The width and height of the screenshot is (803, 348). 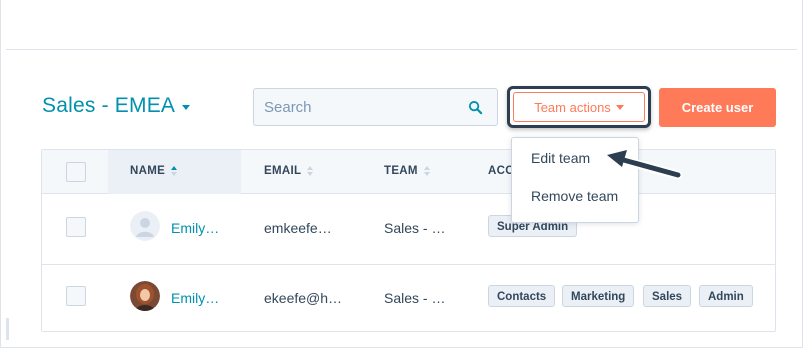 What do you see at coordinates (186, 107) in the screenshot?
I see `chevron-down-icon` at bounding box center [186, 107].